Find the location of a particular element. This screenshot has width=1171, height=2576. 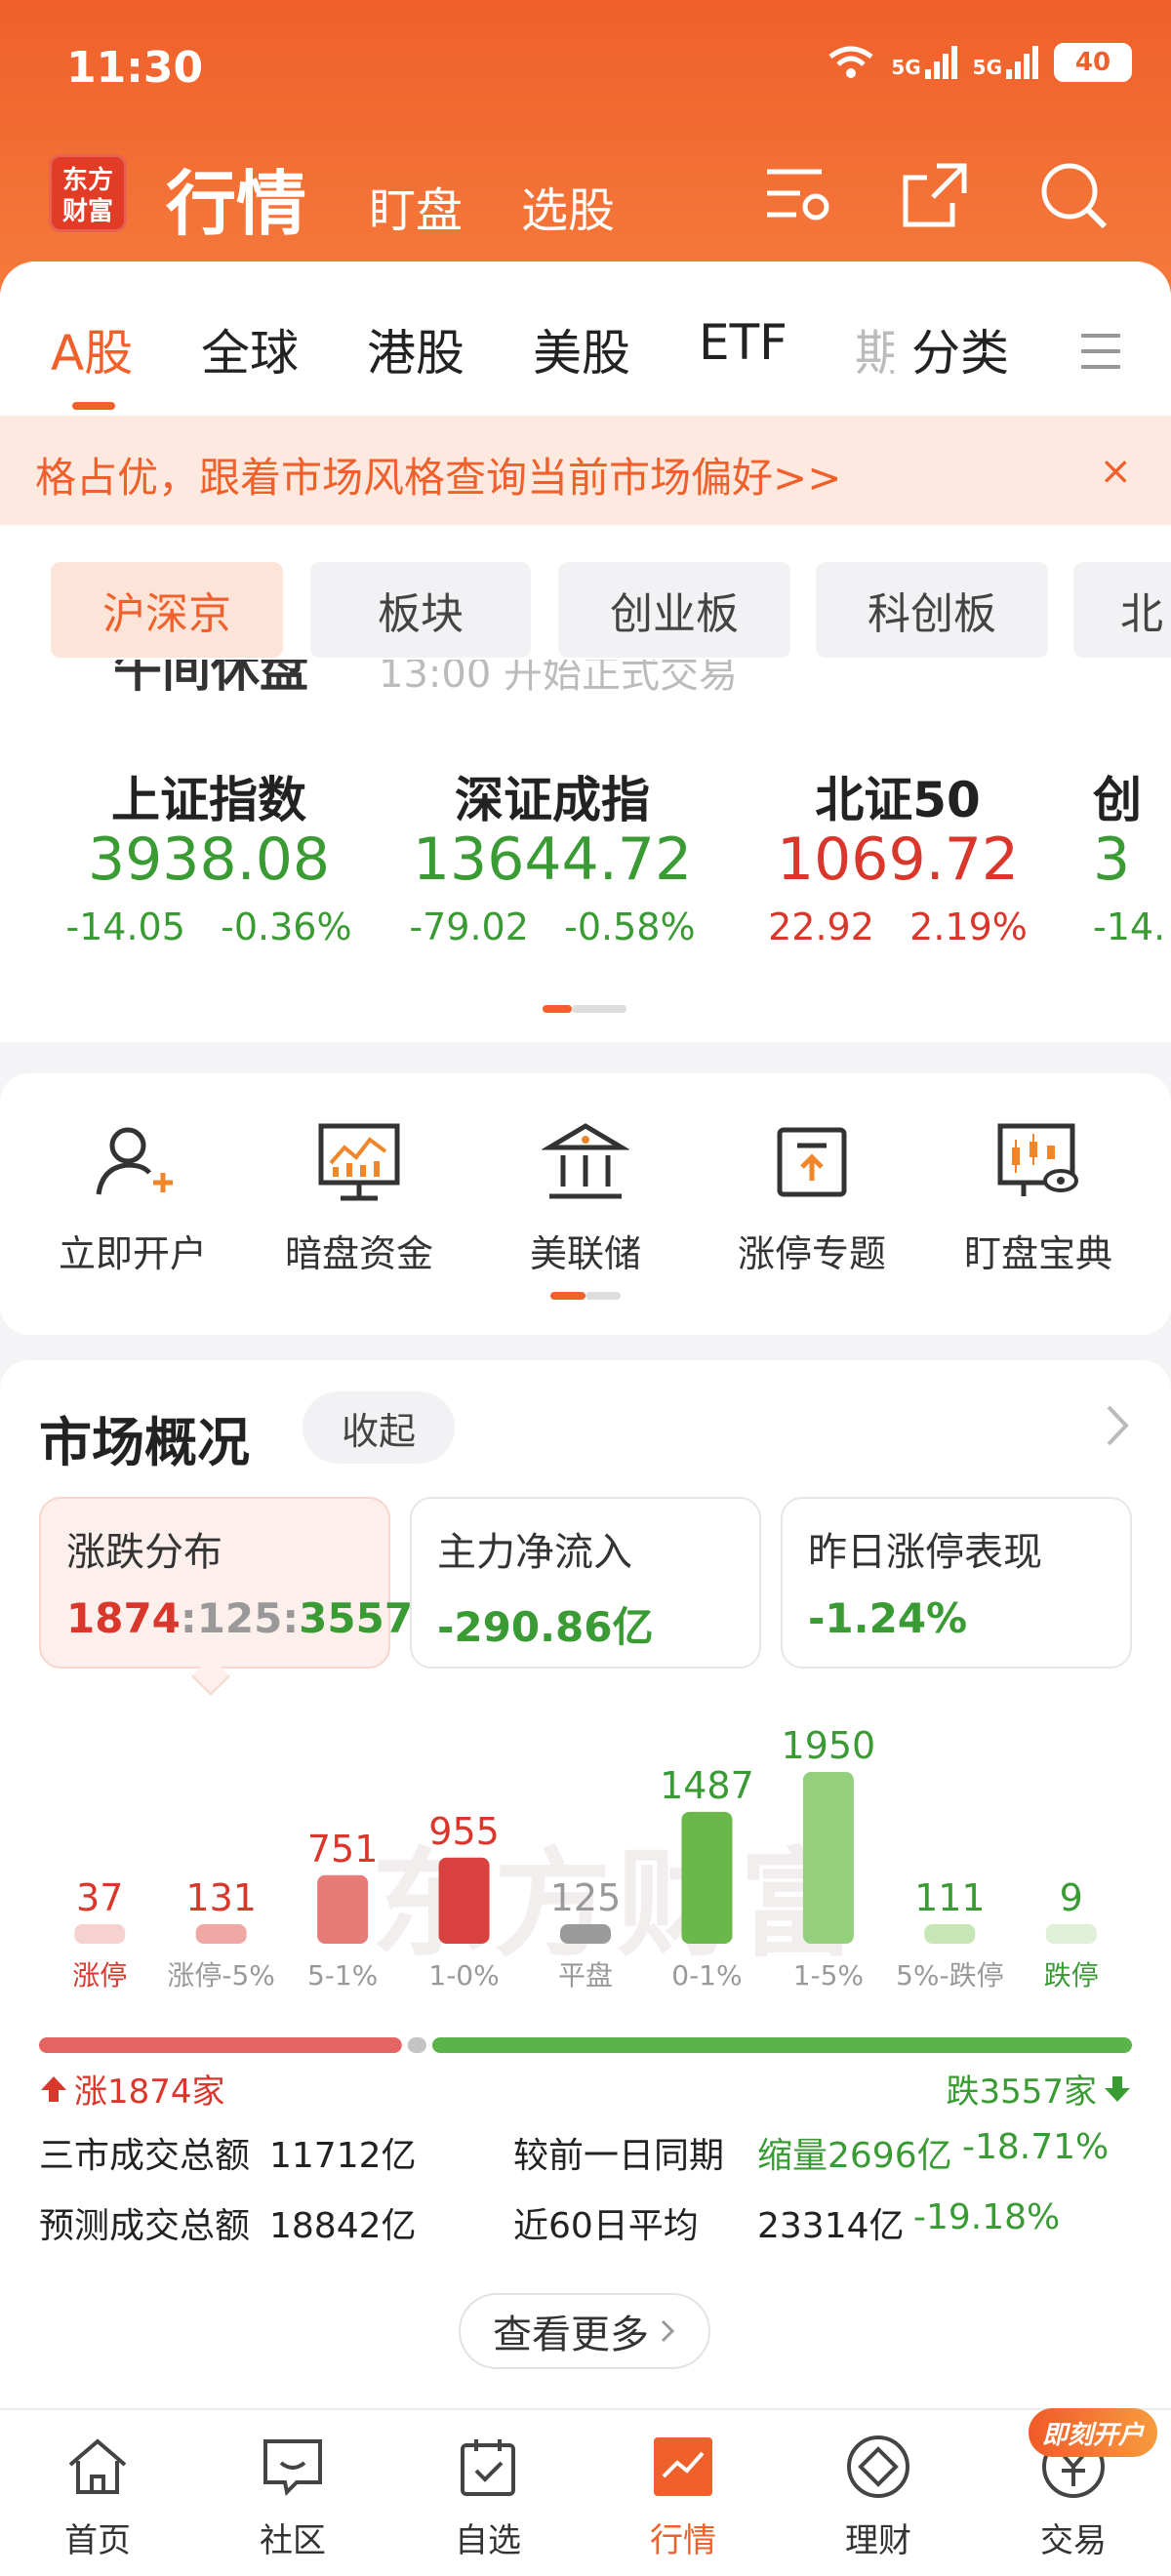

close-icon: × is located at coordinates (1115, 471).